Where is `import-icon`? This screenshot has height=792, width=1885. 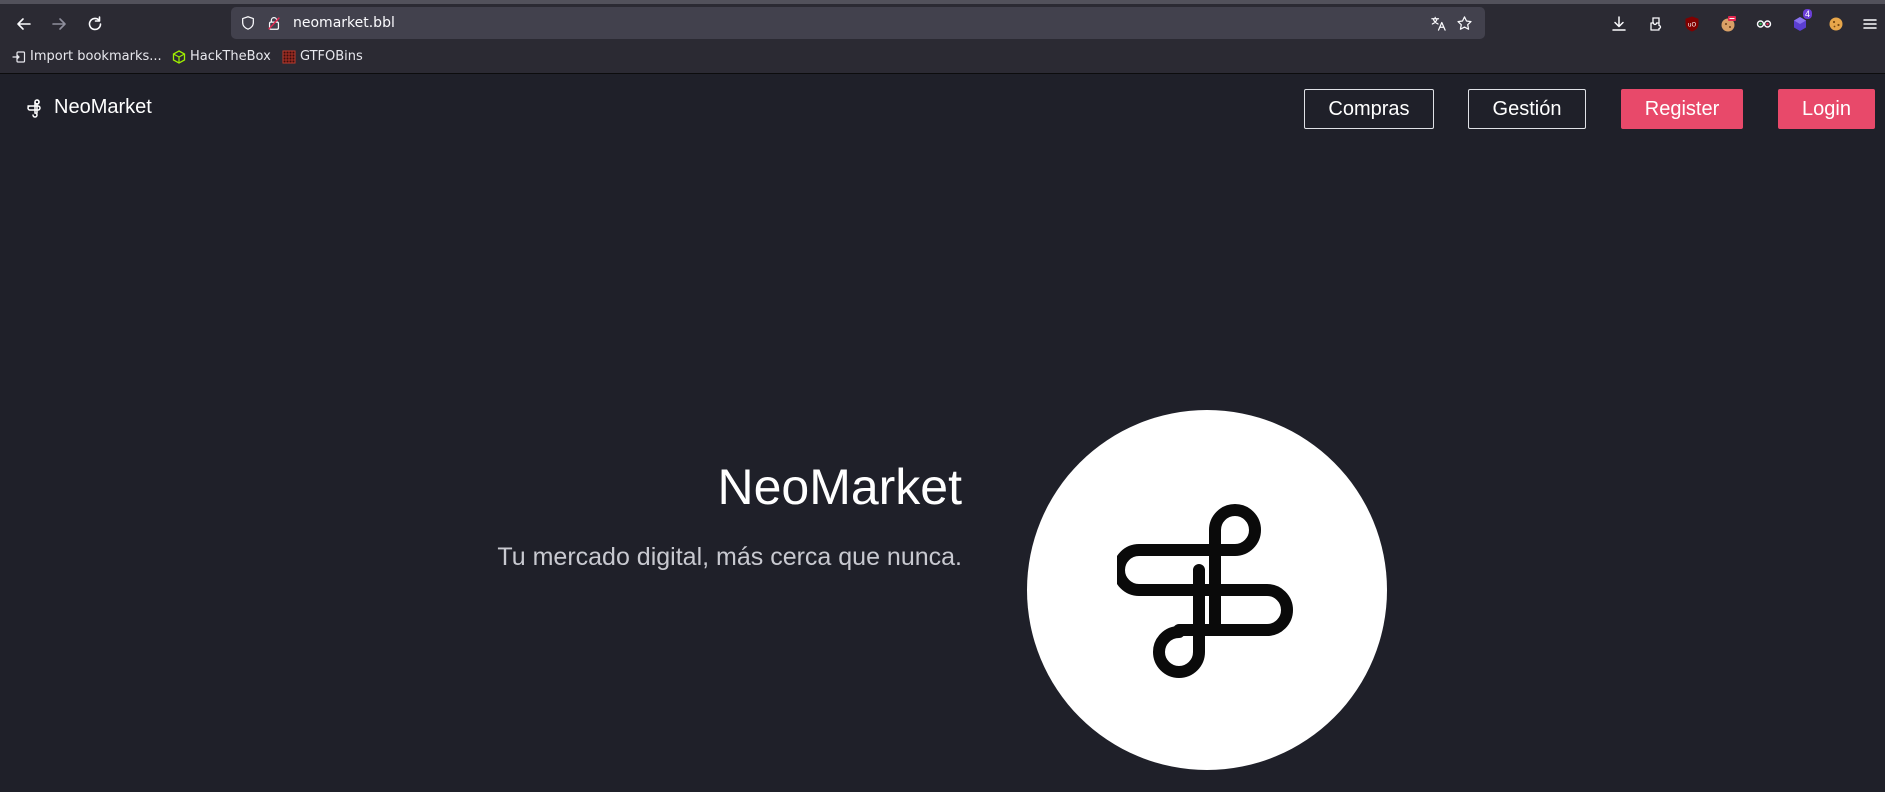
import-icon is located at coordinates (19, 56).